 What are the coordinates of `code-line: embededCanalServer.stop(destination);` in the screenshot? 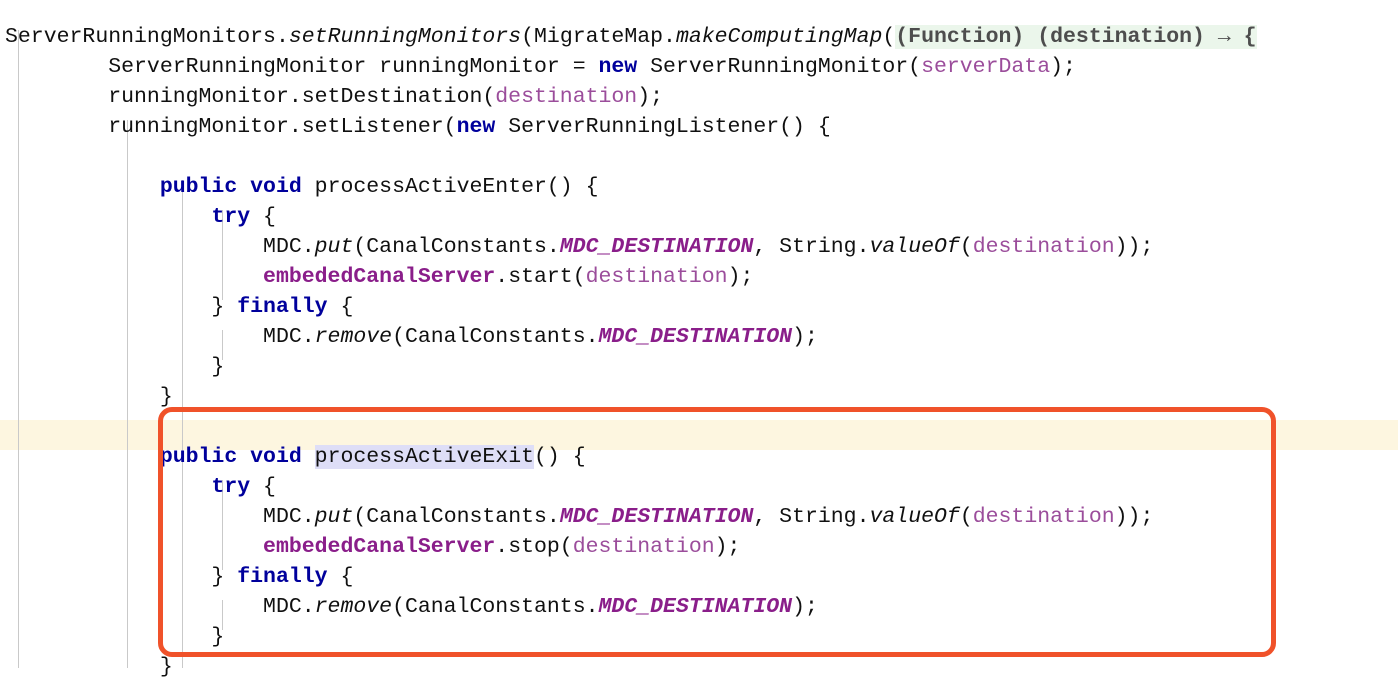 It's located at (628, 547).